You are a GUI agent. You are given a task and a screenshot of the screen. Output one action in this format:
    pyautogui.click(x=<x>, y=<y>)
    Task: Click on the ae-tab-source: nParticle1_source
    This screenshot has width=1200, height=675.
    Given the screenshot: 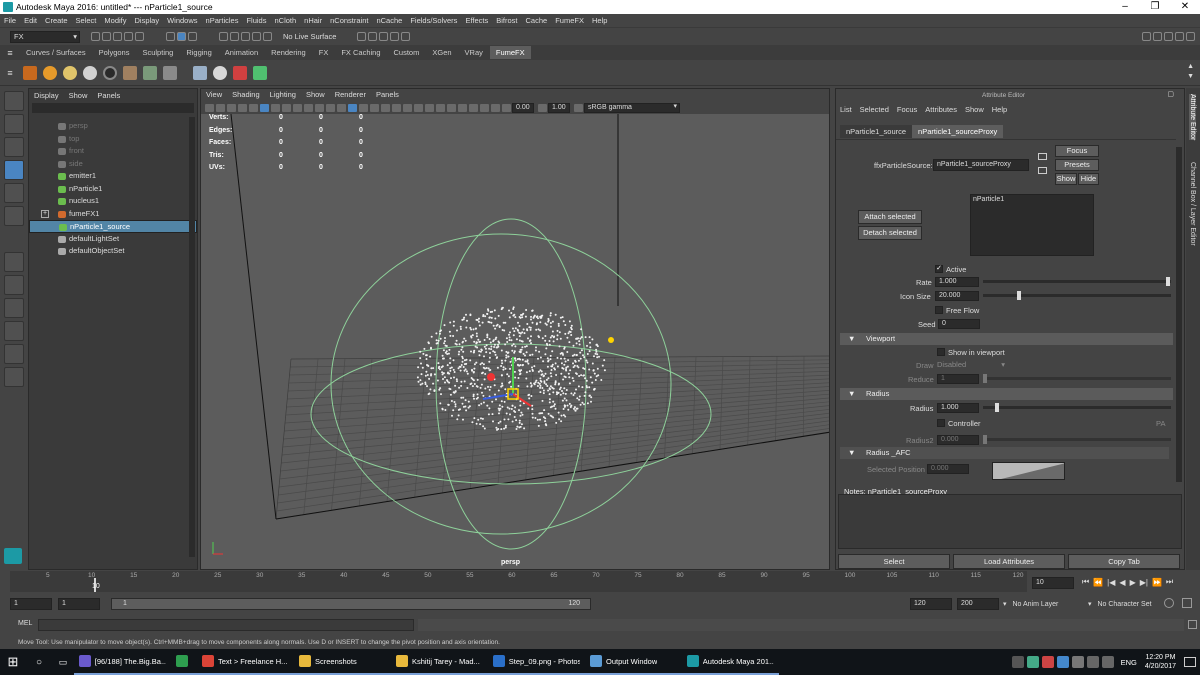 What is the action you would take?
    pyautogui.click(x=876, y=131)
    